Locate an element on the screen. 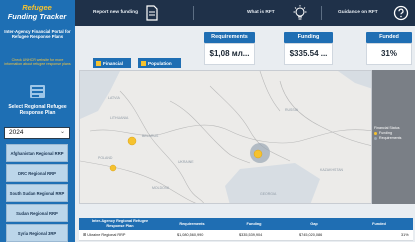  population-toggle: Population is located at coordinates (159, 63).